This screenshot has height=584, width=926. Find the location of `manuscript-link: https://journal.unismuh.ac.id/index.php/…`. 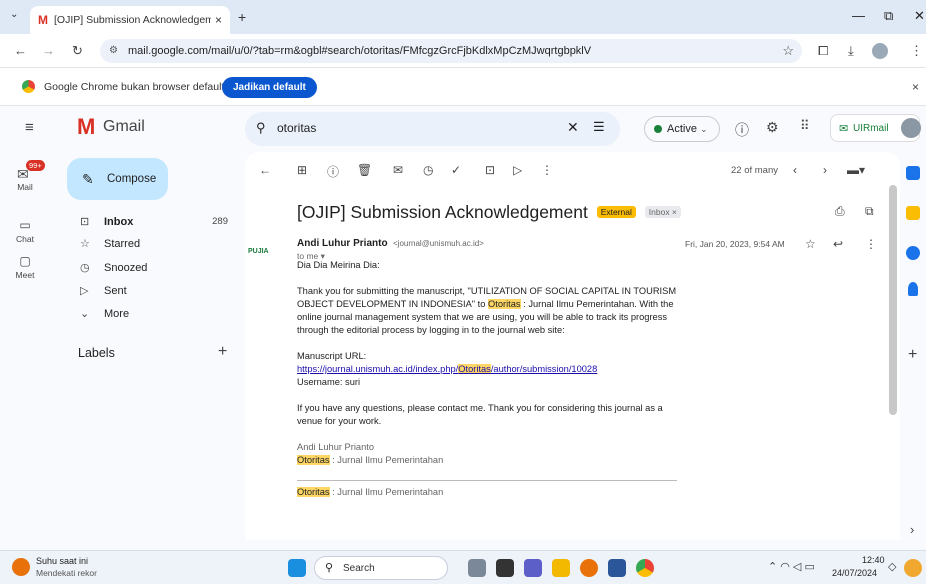

manuscript-link: https://journal.unismuh.ac.id/index.php/… is located at coordinates (447, 369).